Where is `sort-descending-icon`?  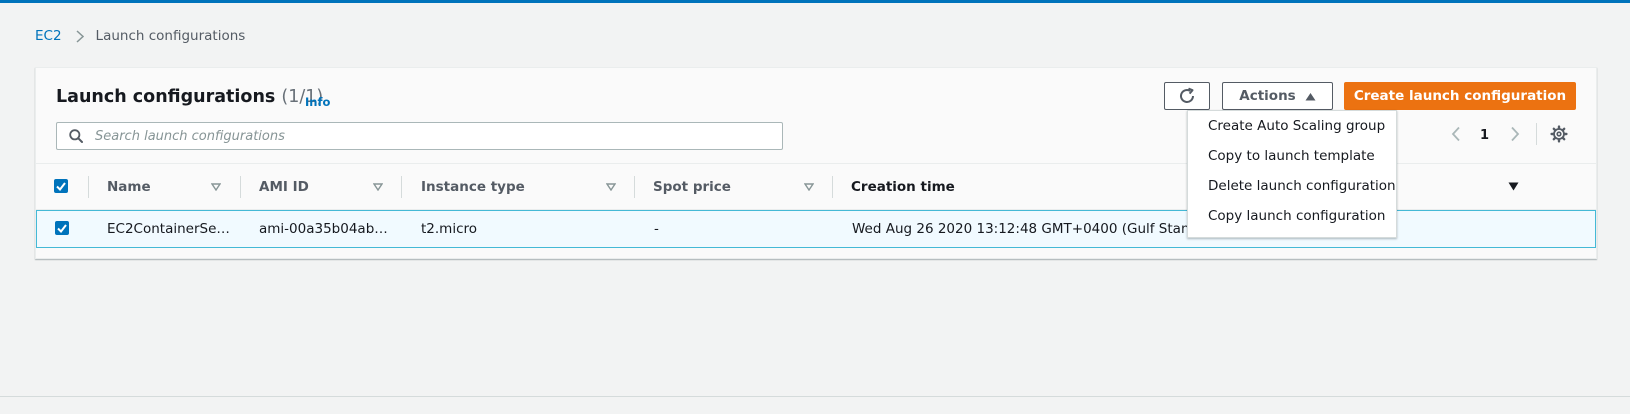 sort-descending-icon is located at coordinates (1513, 186).